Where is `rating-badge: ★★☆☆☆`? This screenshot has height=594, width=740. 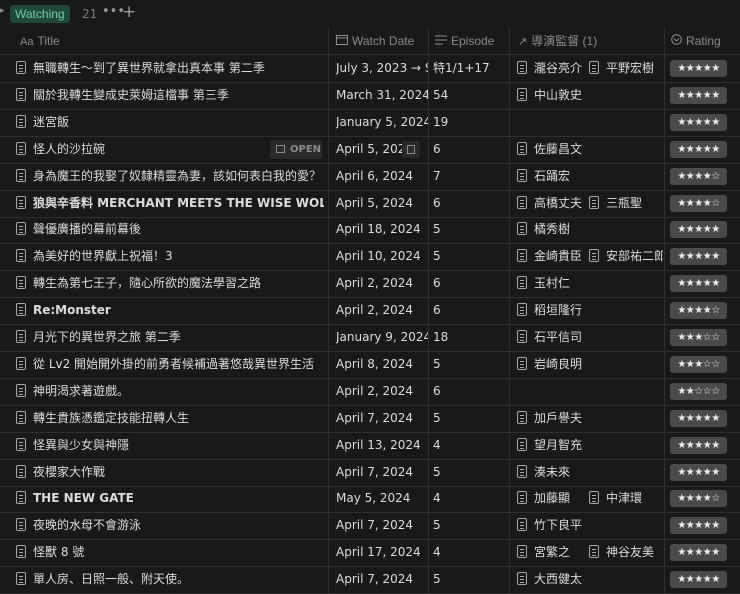
rating-badge: ★★☆☆☆ is located at coordinates (698, 391).